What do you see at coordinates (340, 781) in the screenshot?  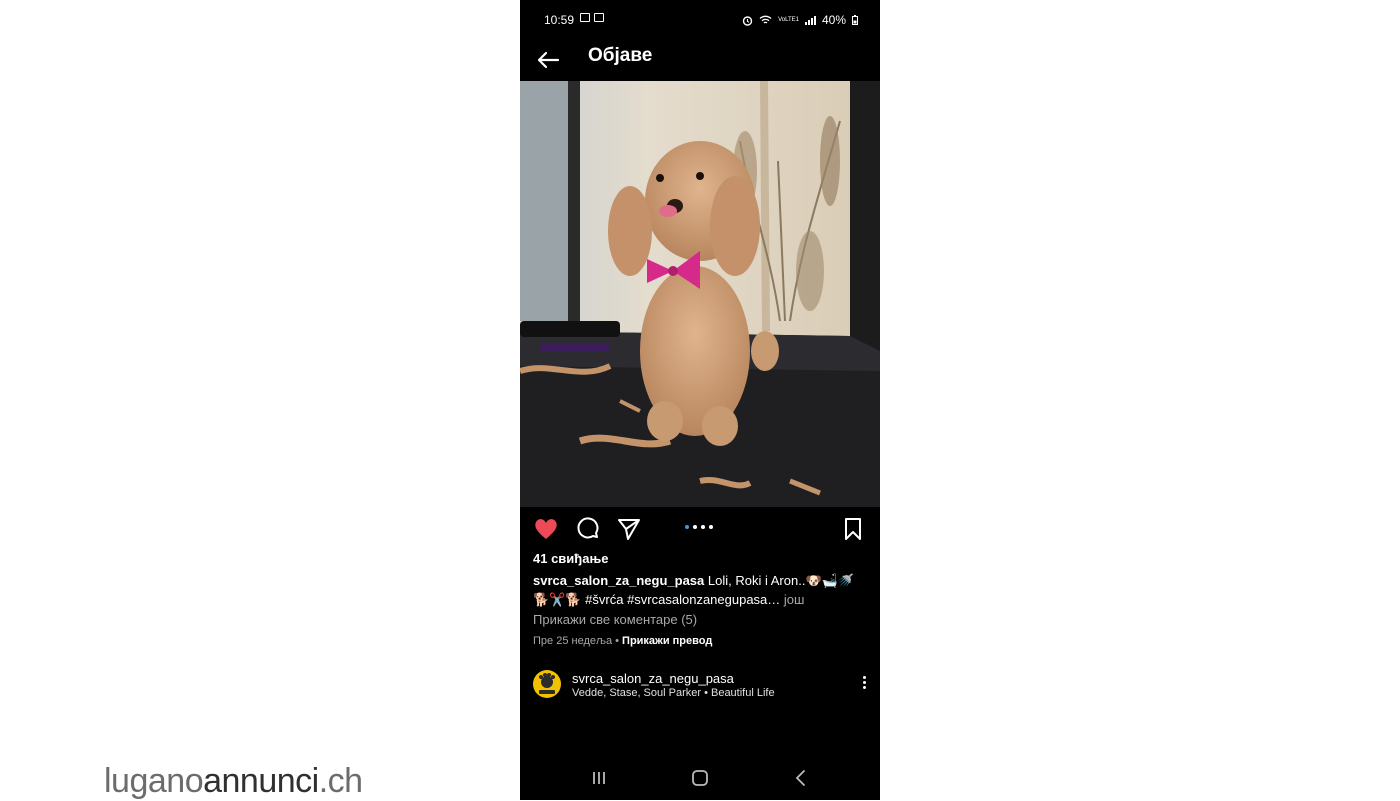 I see `watermark-part3: .ch` at bounding box center [340, 781].